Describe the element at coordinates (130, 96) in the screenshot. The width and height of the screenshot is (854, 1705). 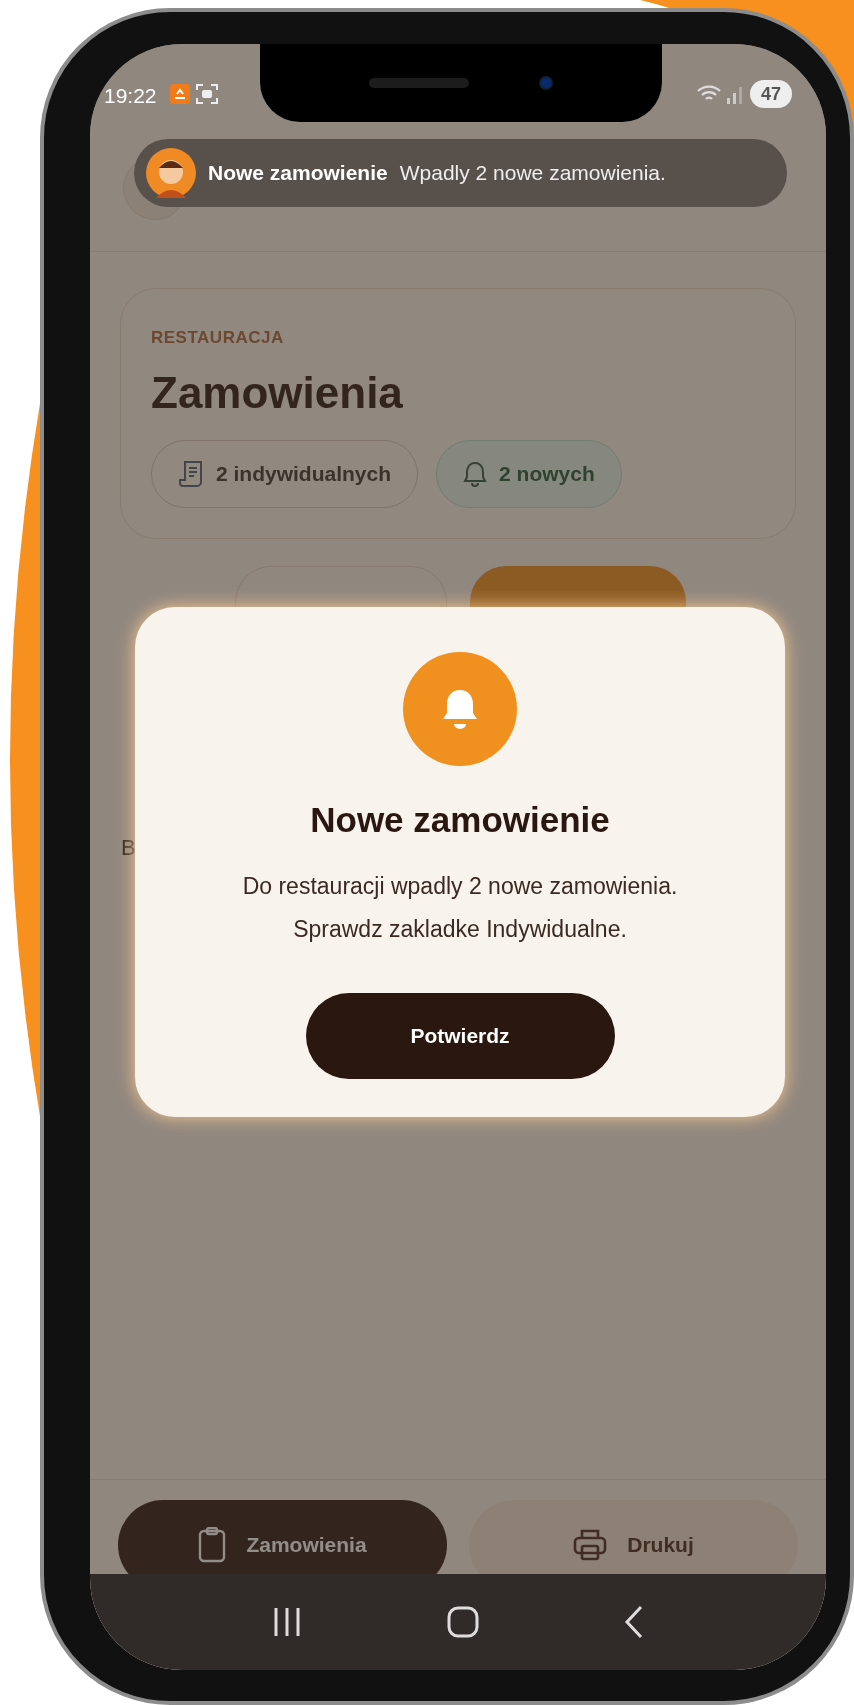
I see `status-time: 19:22` at that location.